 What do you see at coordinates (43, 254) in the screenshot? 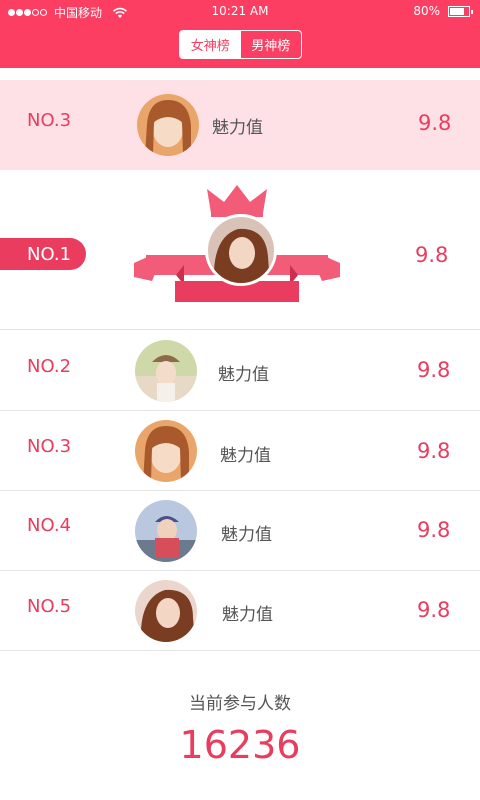
I see `rank-badge-first: NO.1` at bounding box center [43, 254].